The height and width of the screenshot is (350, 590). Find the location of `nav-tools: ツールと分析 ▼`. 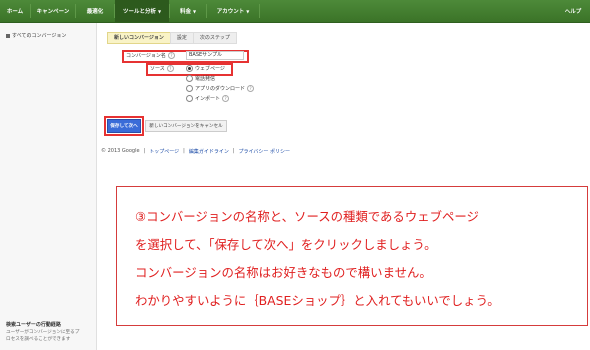

nav-tools: ツールと分析 ▼ is located at coordinates (142, 11).